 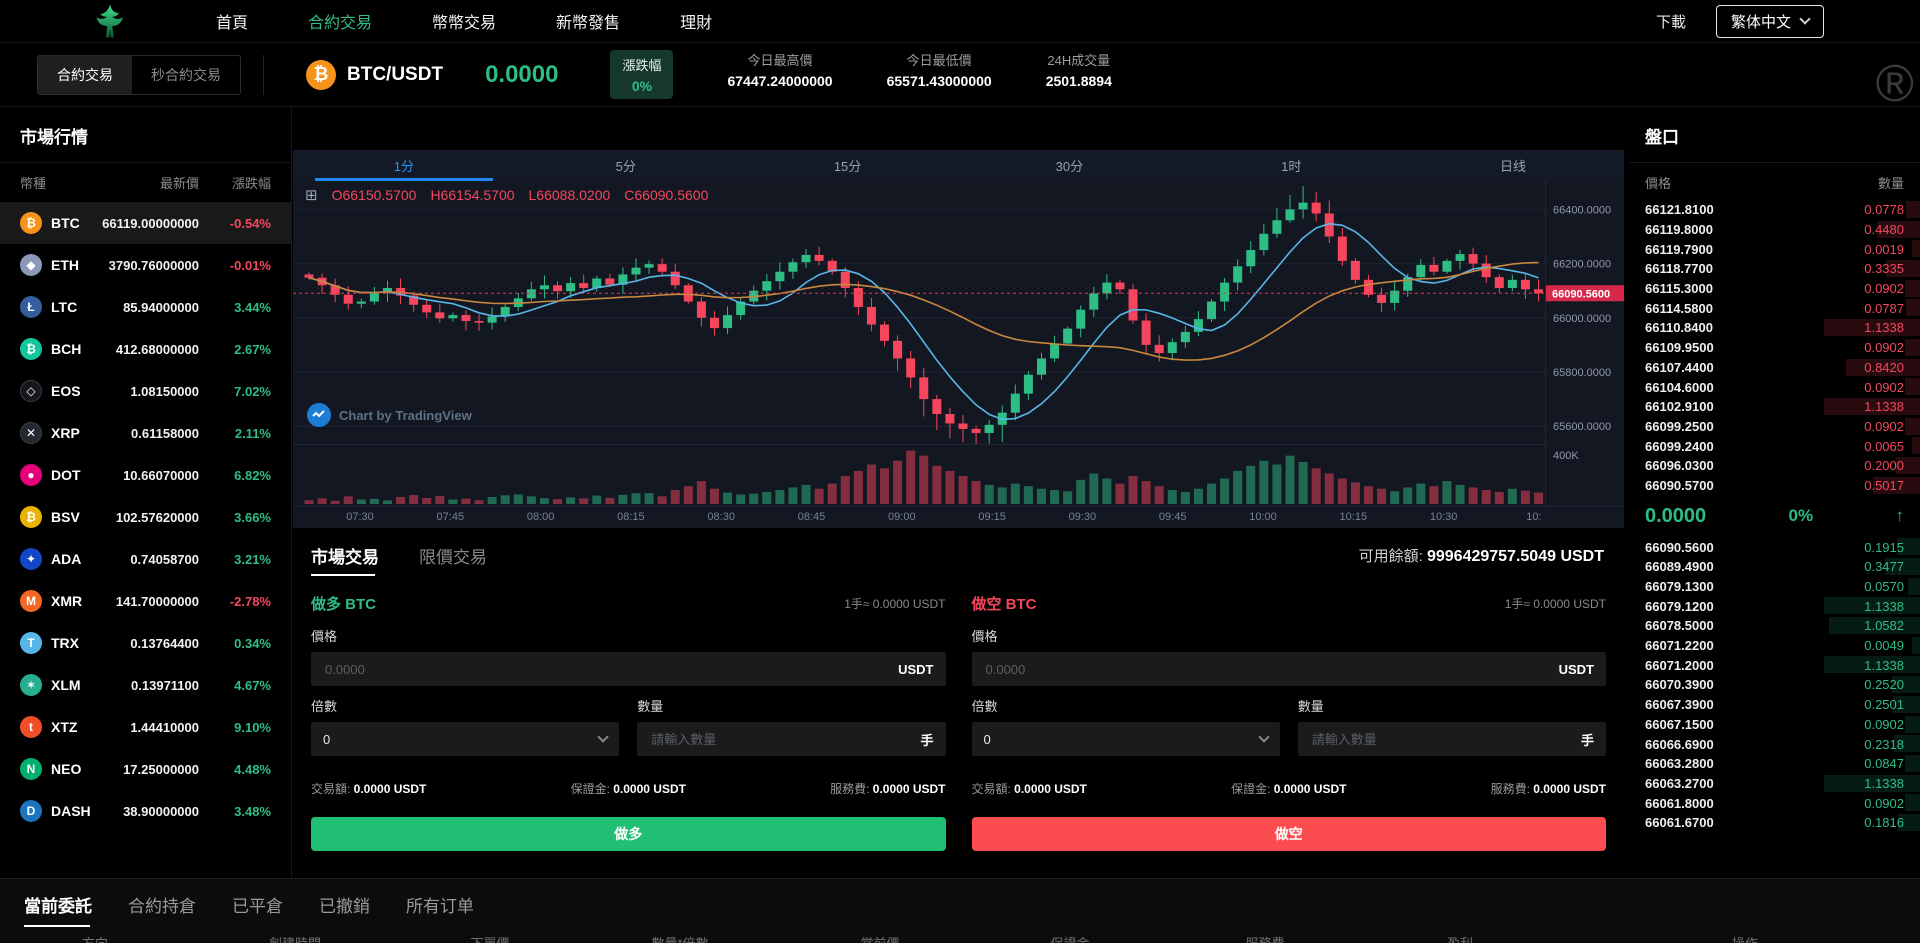 I want to click on timeframe-tab-5分: 5分, so click(x=626, y=165).